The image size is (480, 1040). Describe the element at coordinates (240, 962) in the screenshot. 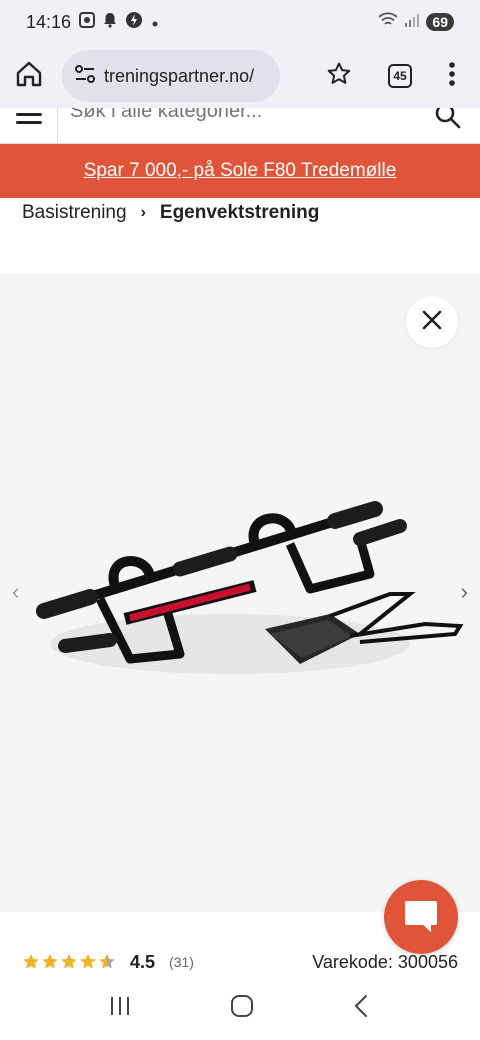

I see `product-info-row: 4.5 (31) Varekode: 300056` at that location.